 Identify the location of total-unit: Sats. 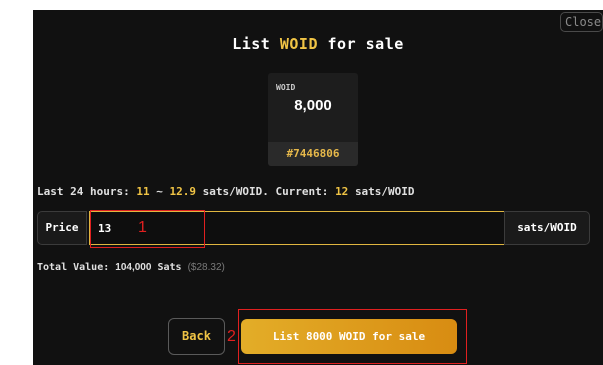
(169, 267).